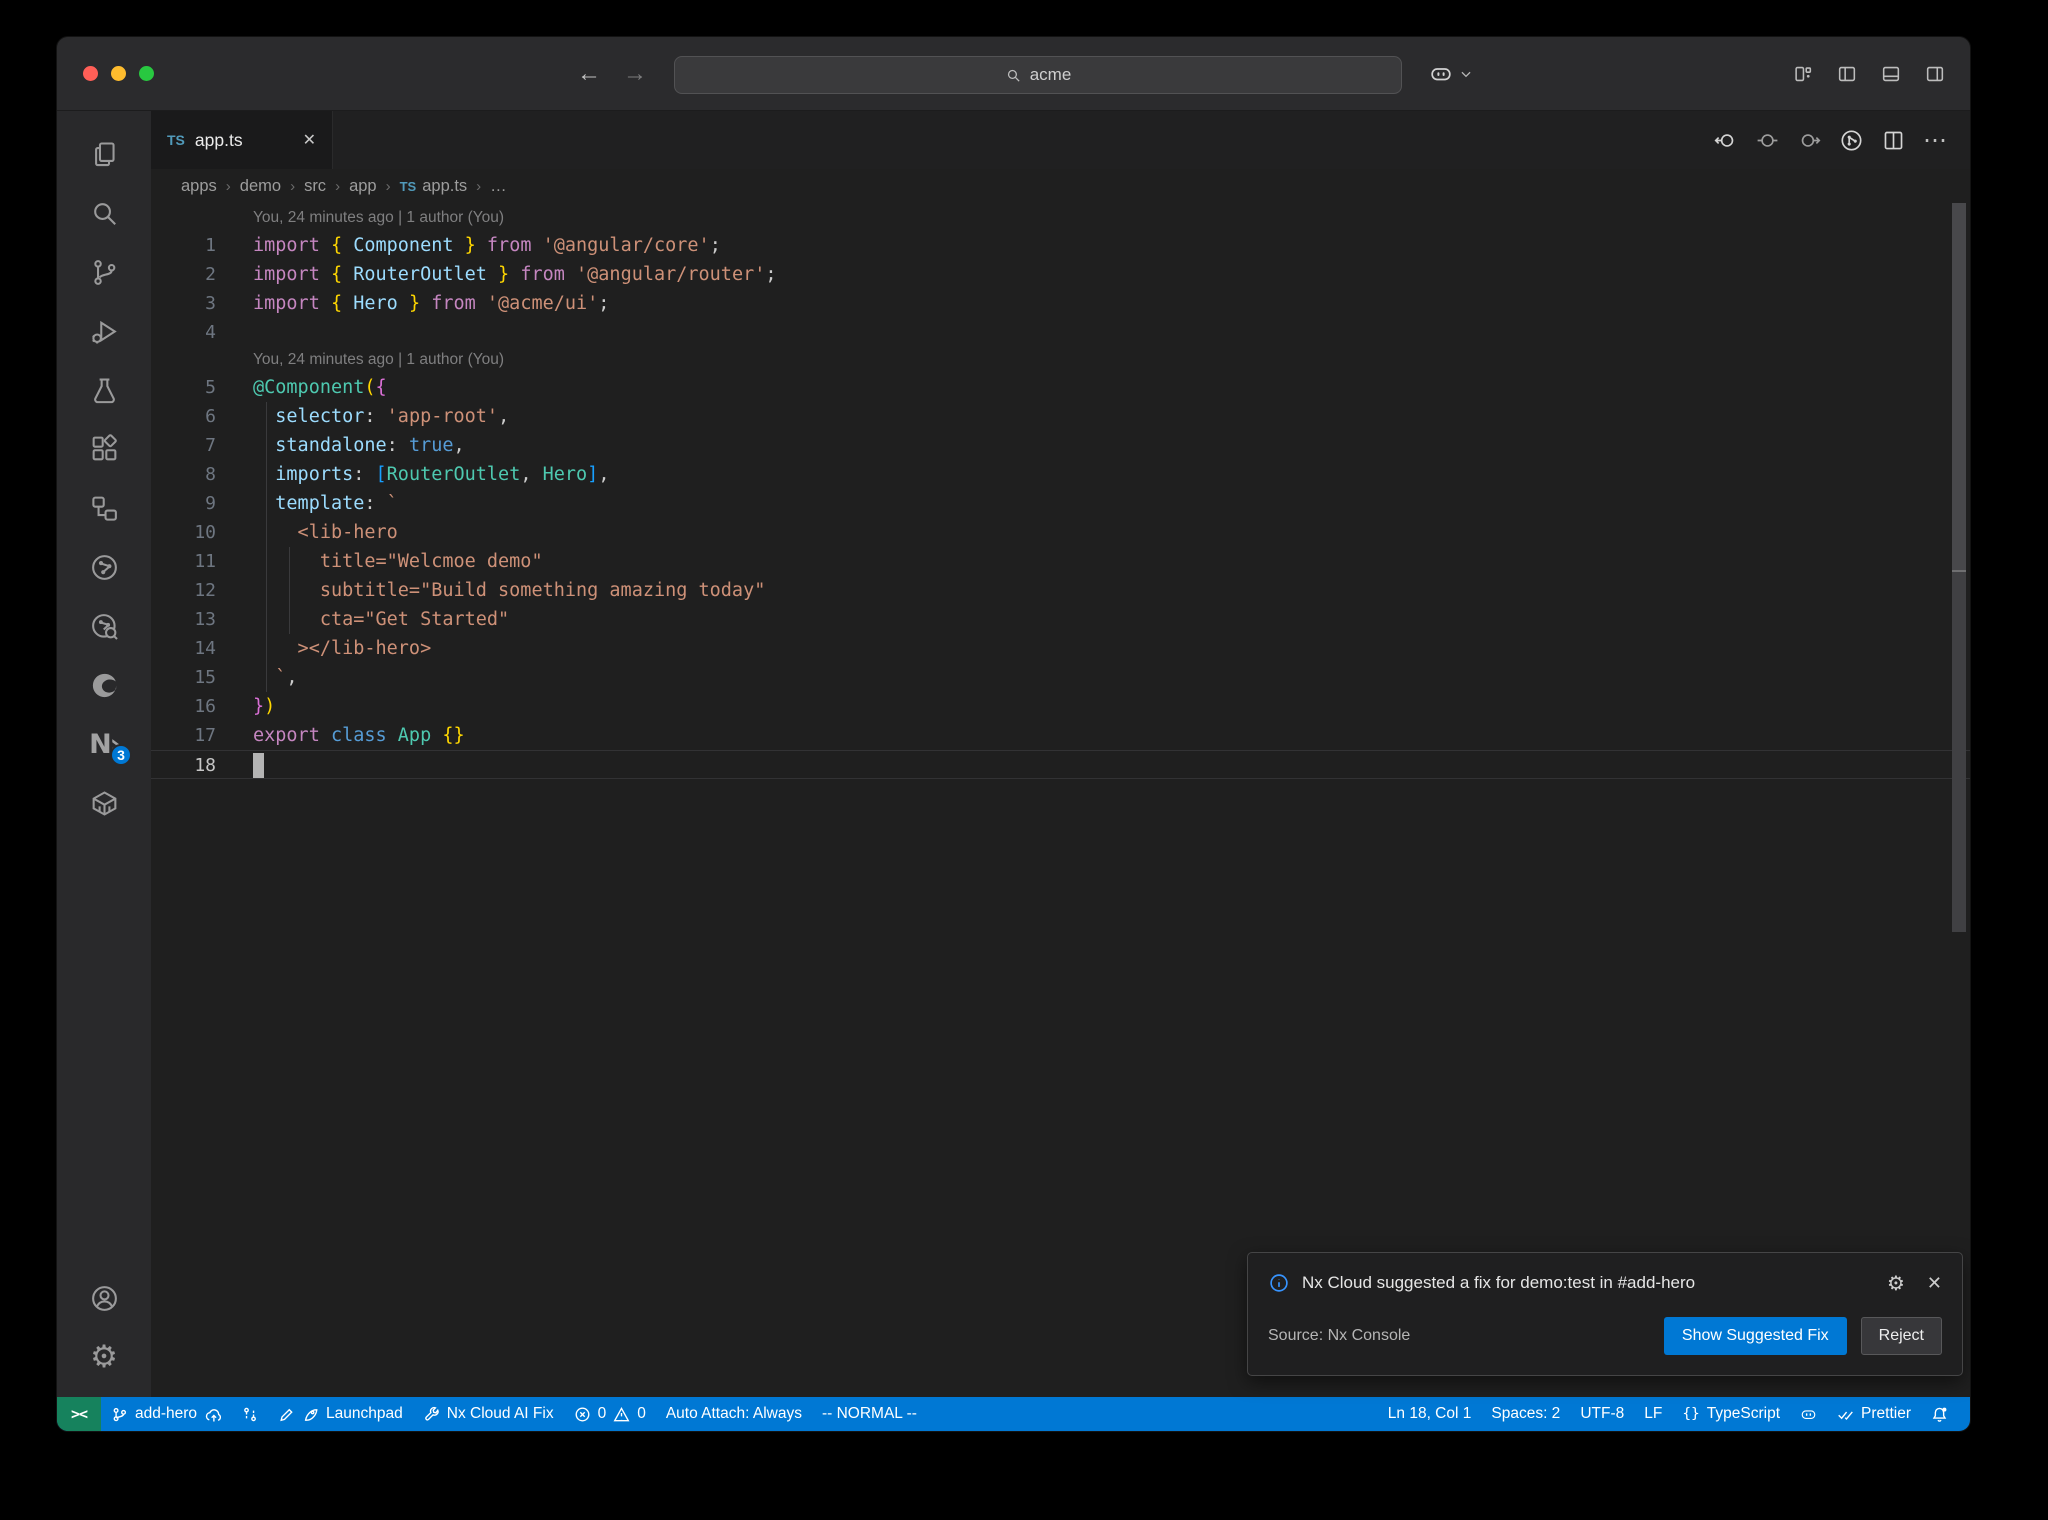  Describe the element at coordinates (582, 1414) in the screenshot. I see `error-icon` at that location.